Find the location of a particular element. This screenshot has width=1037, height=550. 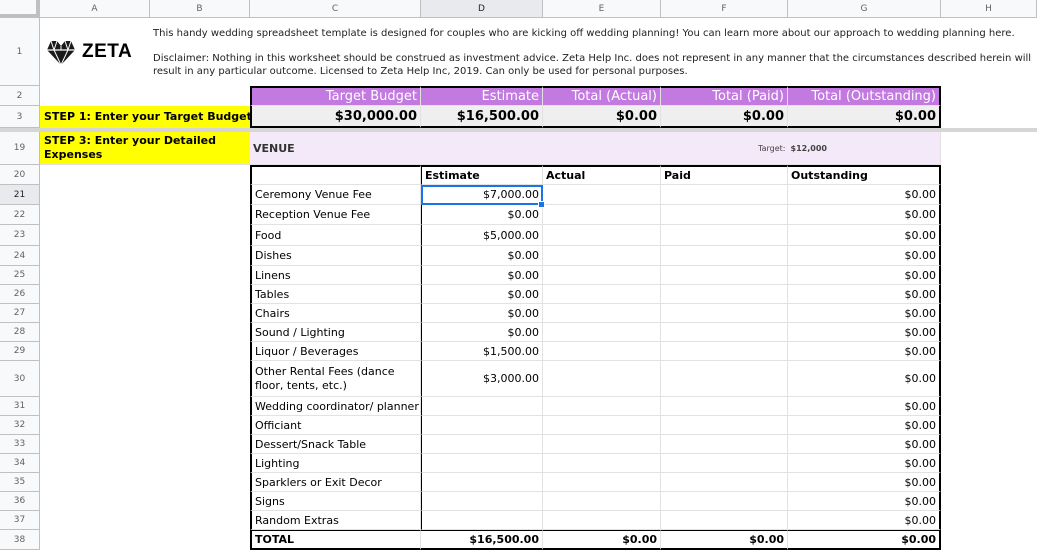

expense-item-name: Reception Venue Fee is located at coordinates (335, 215).